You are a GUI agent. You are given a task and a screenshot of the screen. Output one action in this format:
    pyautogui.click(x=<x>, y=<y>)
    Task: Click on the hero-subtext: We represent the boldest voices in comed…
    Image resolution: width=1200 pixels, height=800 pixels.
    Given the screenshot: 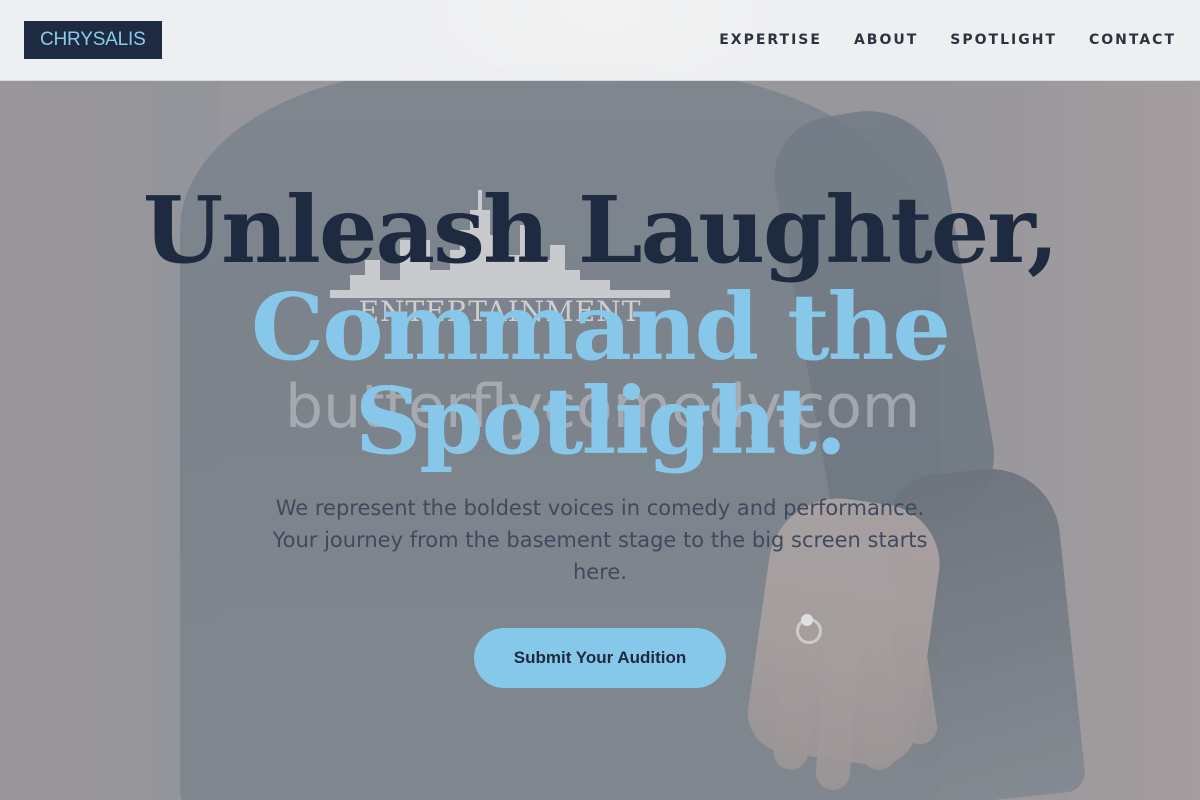 What is the action you would take?
    pyautogui.click(x=600, y=540)
    